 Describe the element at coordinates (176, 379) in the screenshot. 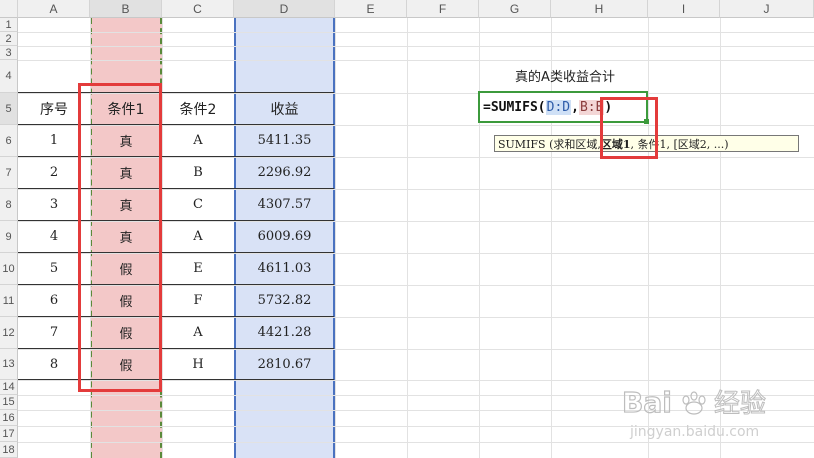

I see `table-border` at that location.